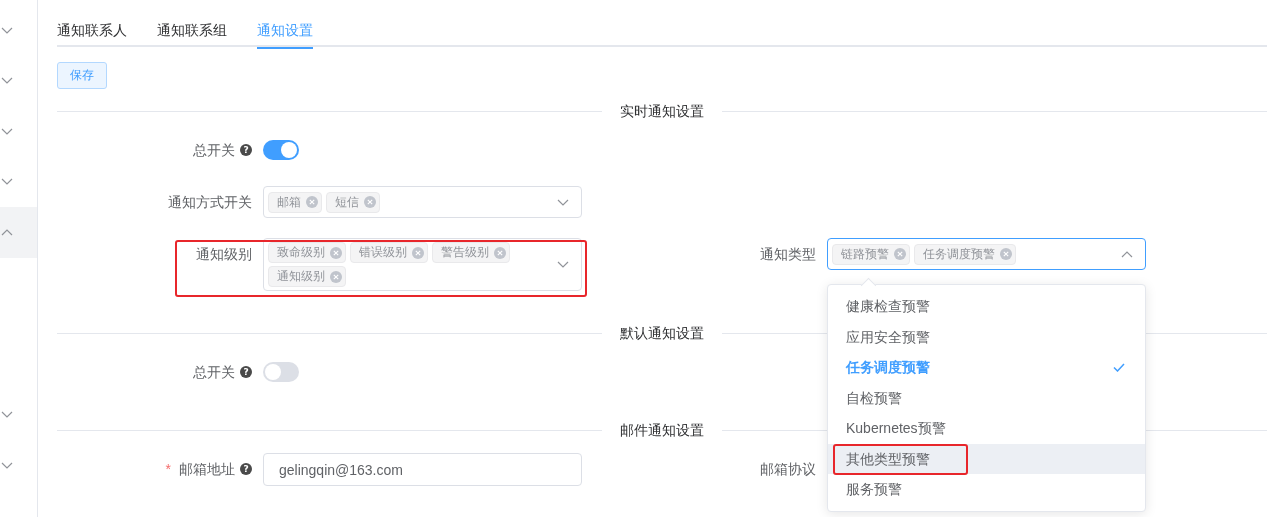 Image resolution: width=1267 pixels, height=517 pixels. What do you see at coordinates (307, 252) in the screenshot?
I see `tag: 致命级别` at bounding box center [307, 252].